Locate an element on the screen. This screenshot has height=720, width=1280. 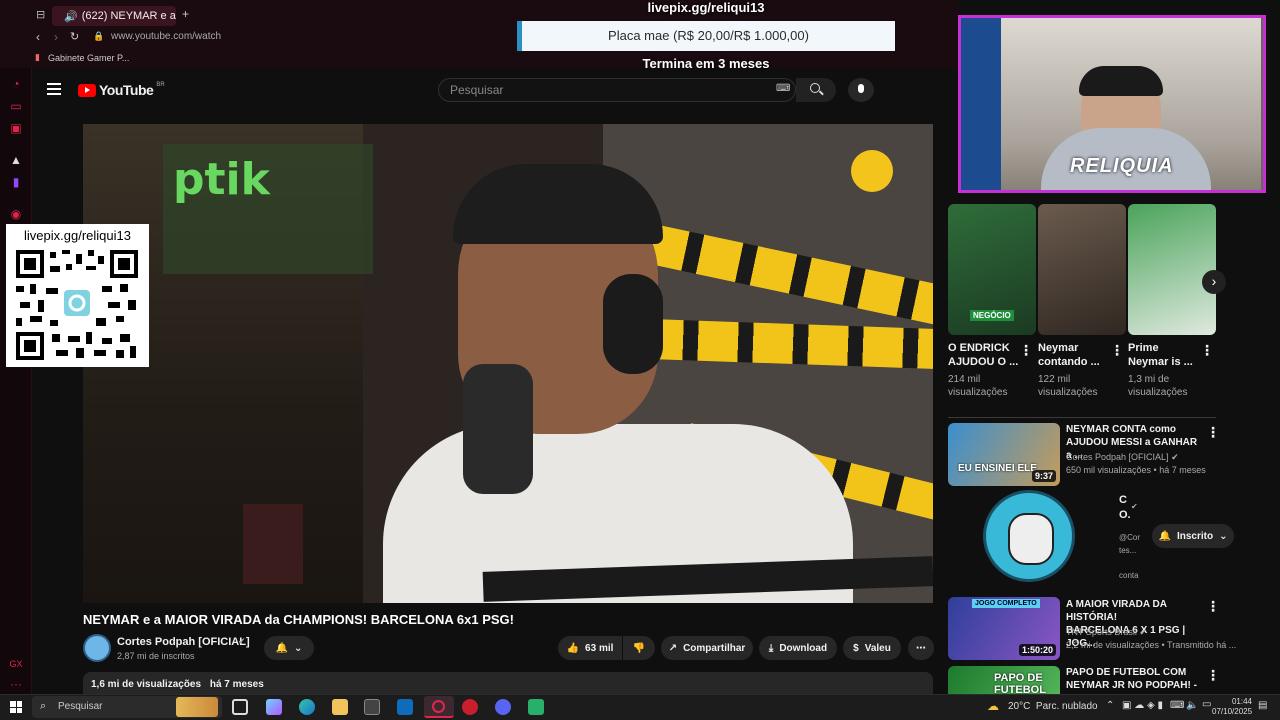
upload-age: há 7 meses is located at coordinates (236, 684).